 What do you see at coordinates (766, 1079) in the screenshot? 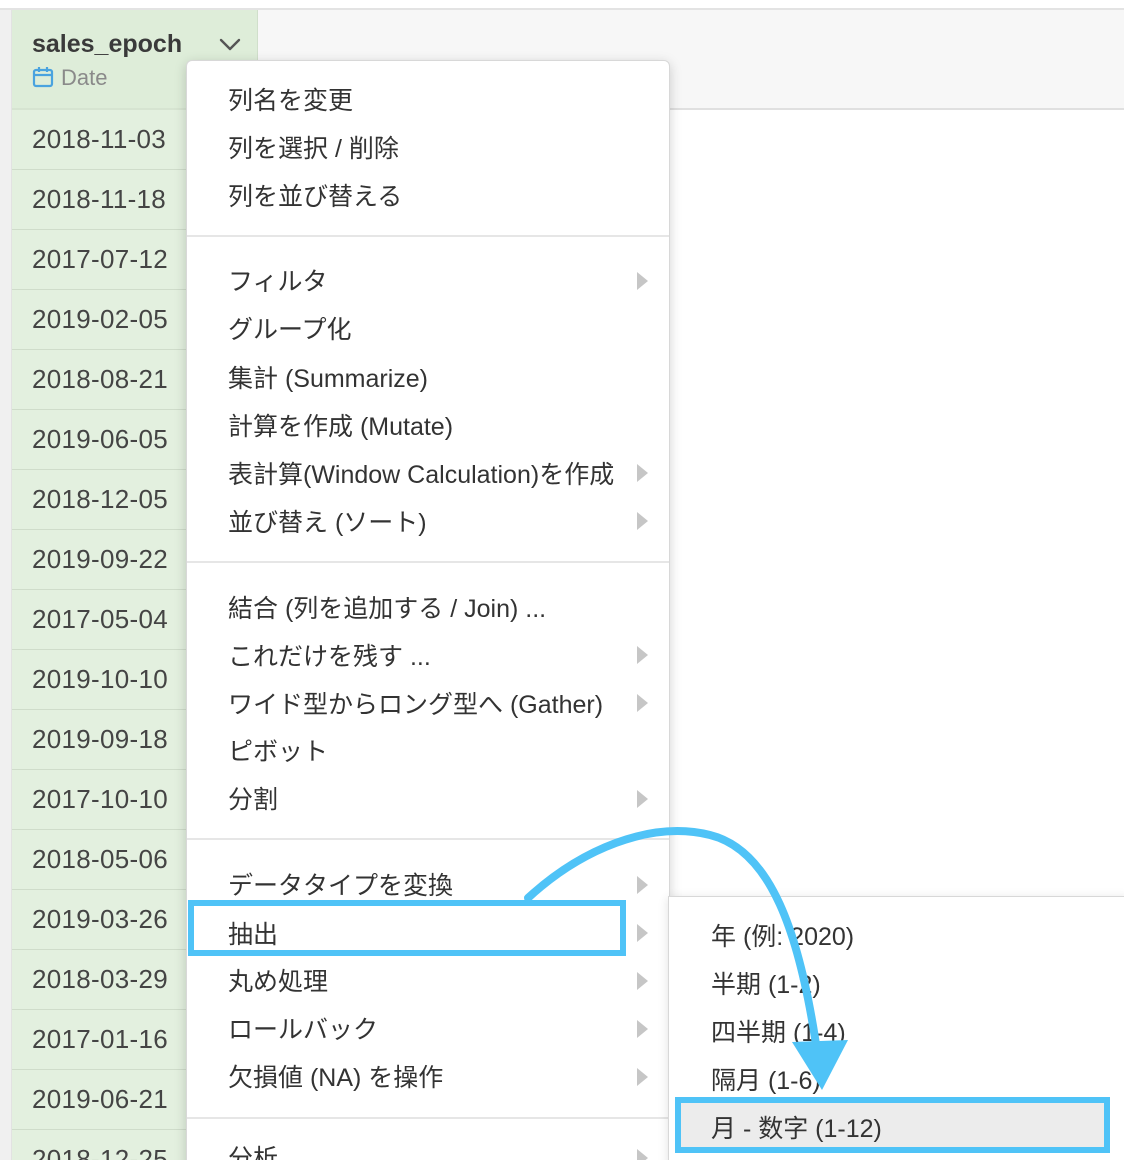
I see `submenu-item-bimonth: 隔月 (1-6)` at bounding box center [766, 1079].